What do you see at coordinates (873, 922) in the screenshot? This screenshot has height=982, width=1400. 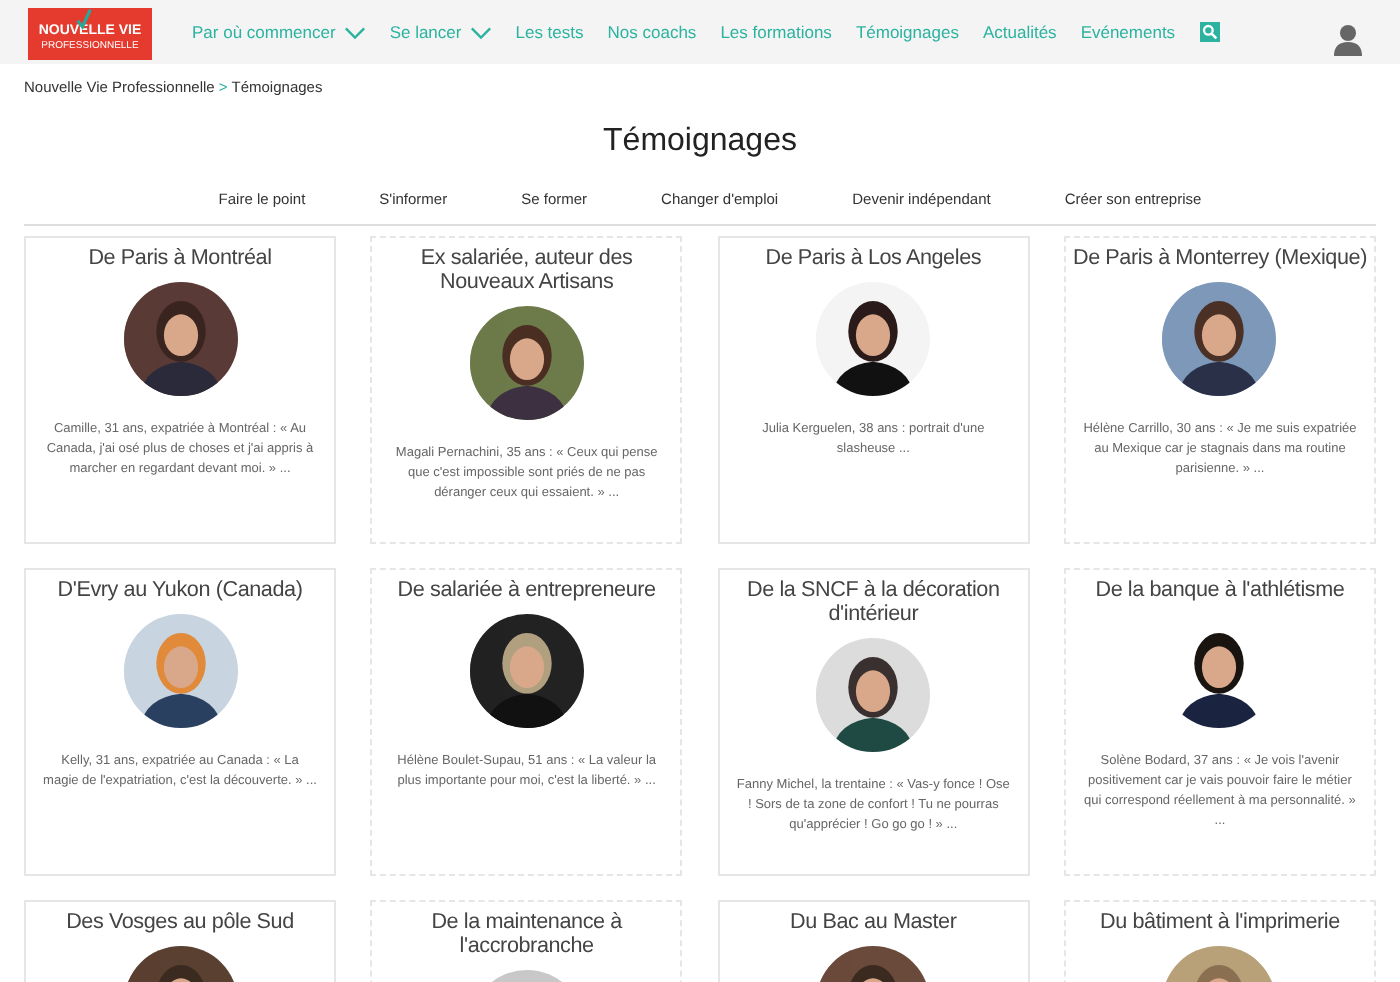 I see `card-title: Du Bac au Master` at bounding box center [873, 922].